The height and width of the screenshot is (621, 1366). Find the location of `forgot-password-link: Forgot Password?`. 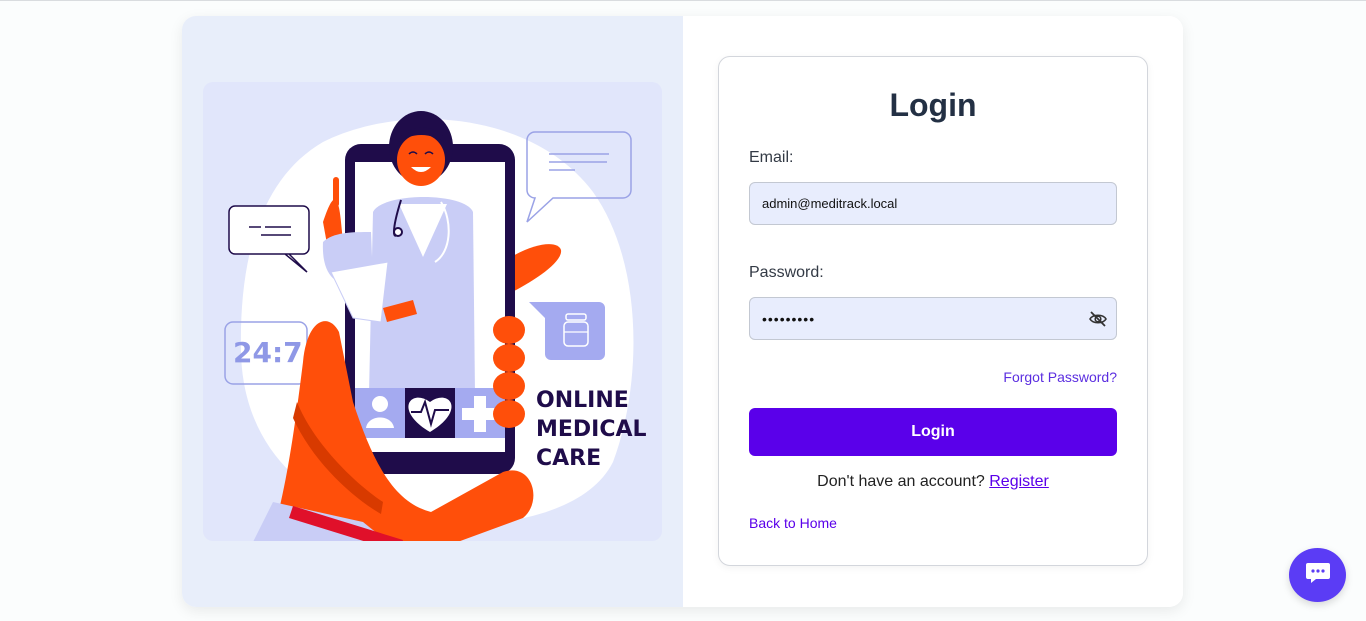

forgot-password-link: Forgot Password? is located at coordinates (1060, 377).